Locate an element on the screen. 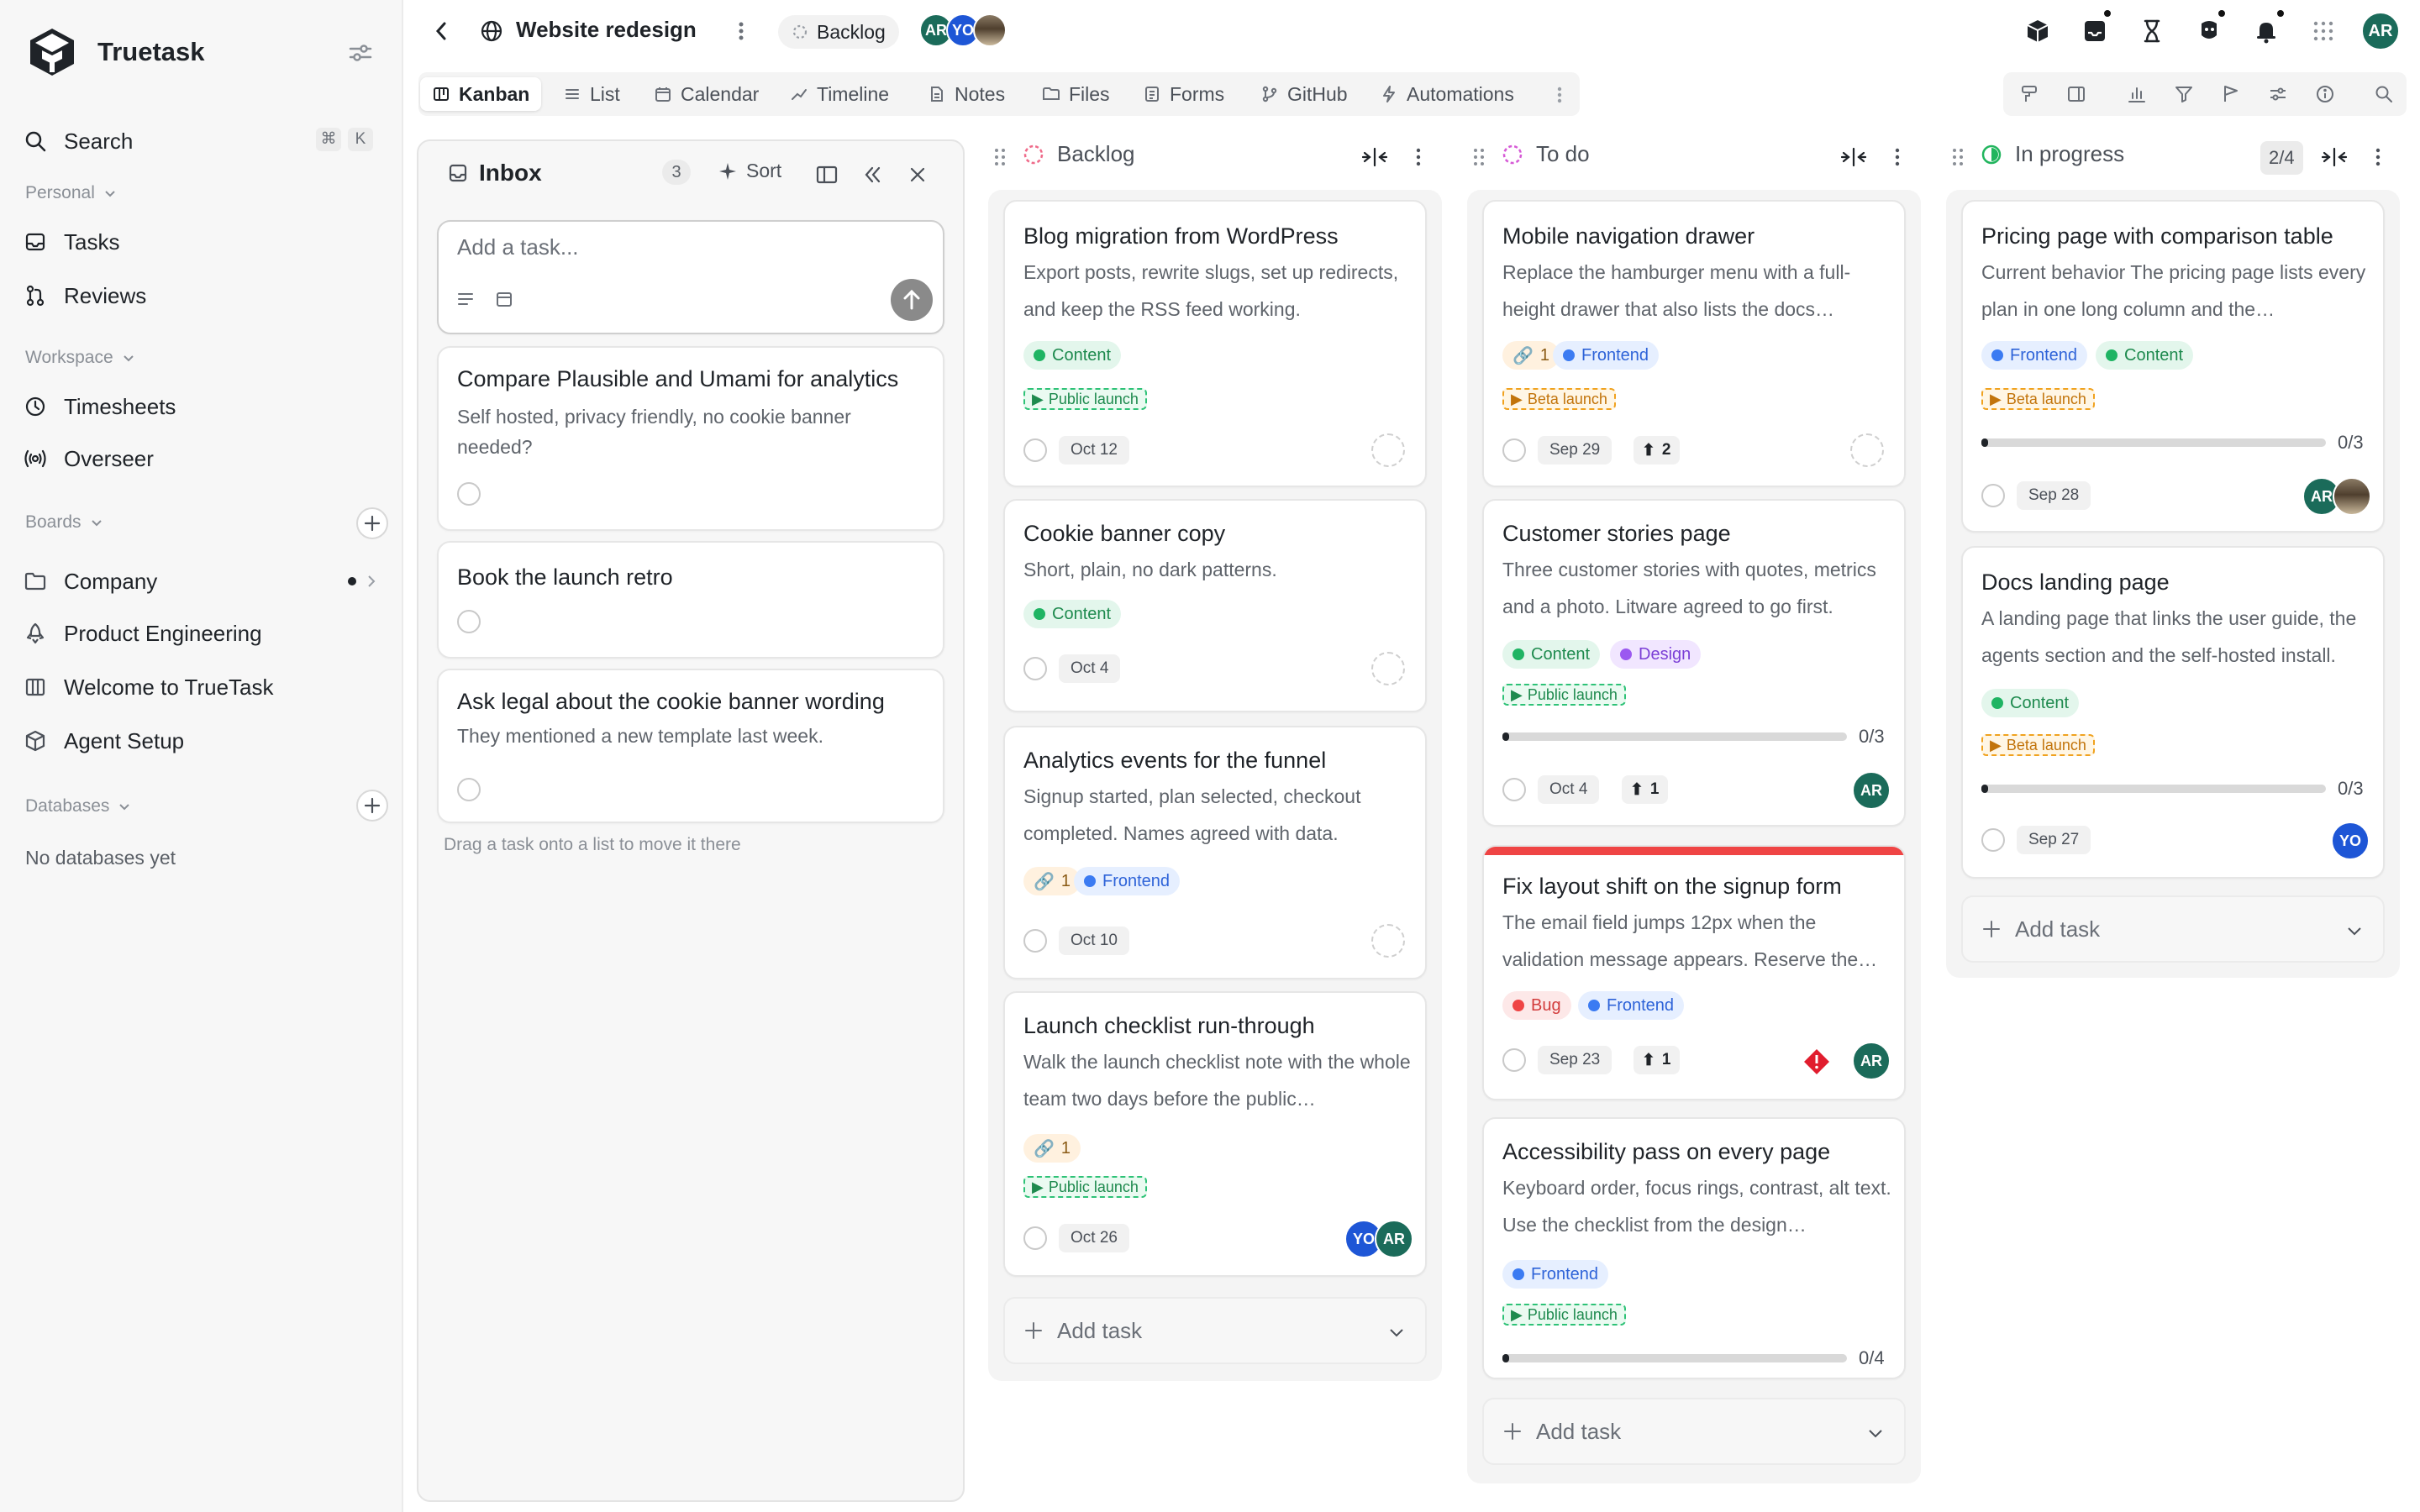  boards-section-toggle: Boards is located at coordinates (64, 522).